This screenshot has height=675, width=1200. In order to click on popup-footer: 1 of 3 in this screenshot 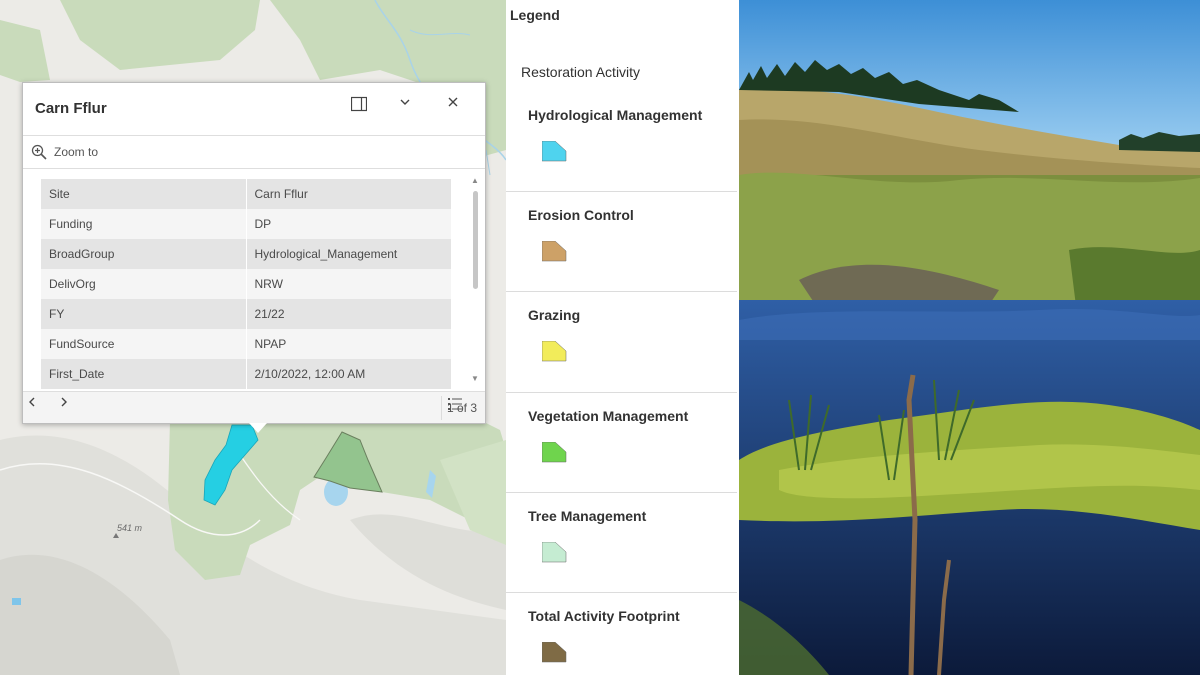, I will do `click(254, 407)`.